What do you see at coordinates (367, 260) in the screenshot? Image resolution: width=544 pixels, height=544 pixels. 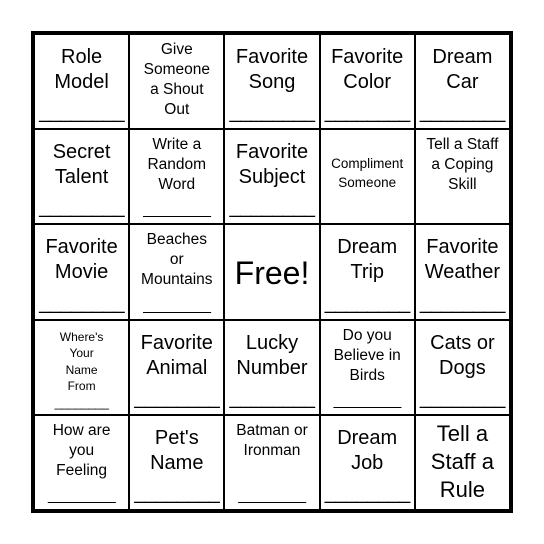 I see `cell-label: Dream Trip` at bounding box center [367, 260].